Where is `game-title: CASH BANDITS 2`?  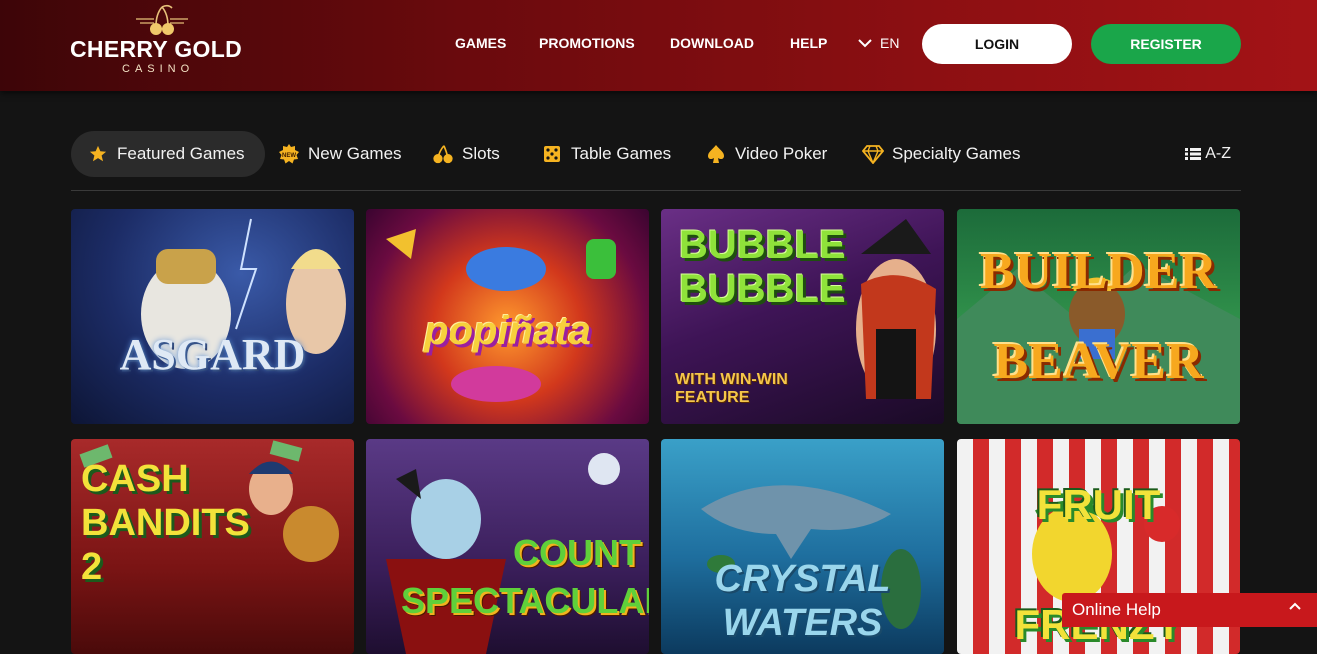 game-title: CASH BANDITS 2 is located at coordinates (165, 523).